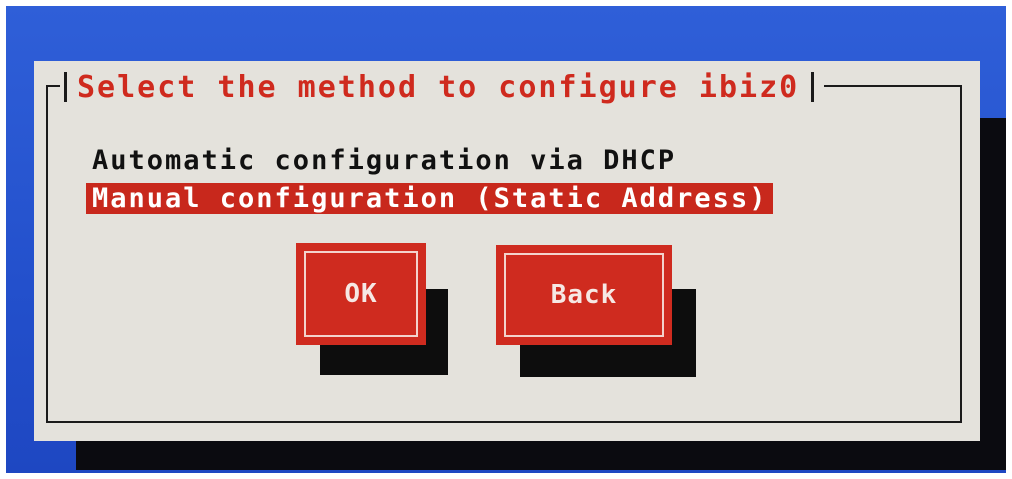 This screenshot has width=1012, height=479. I want to click on back-button-label: Back, so click(584, 295).